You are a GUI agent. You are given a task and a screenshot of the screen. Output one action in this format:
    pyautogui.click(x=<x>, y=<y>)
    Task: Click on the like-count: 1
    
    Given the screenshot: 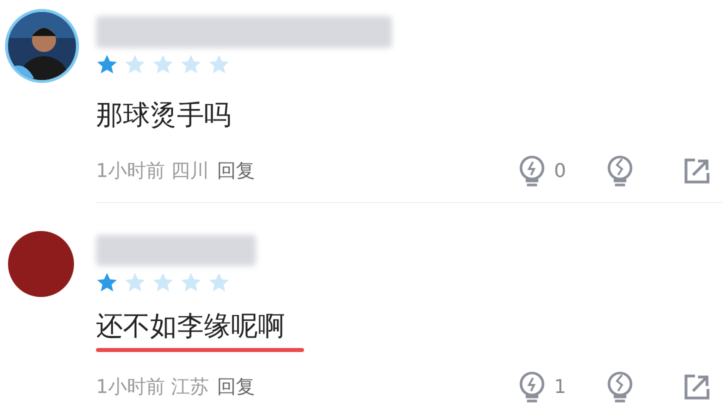 What is the action you would take?
    pyautogui.click(x=561, y=387)
    